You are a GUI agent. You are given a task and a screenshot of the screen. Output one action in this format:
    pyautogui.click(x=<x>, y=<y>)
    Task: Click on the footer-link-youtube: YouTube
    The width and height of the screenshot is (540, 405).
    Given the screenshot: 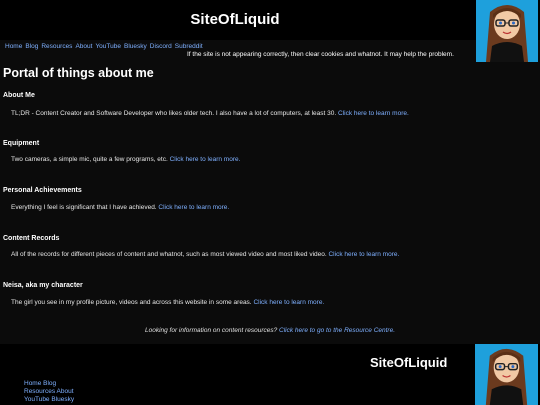 What is the action you would take?
    pyautogui.click(x=37, y=399)
    